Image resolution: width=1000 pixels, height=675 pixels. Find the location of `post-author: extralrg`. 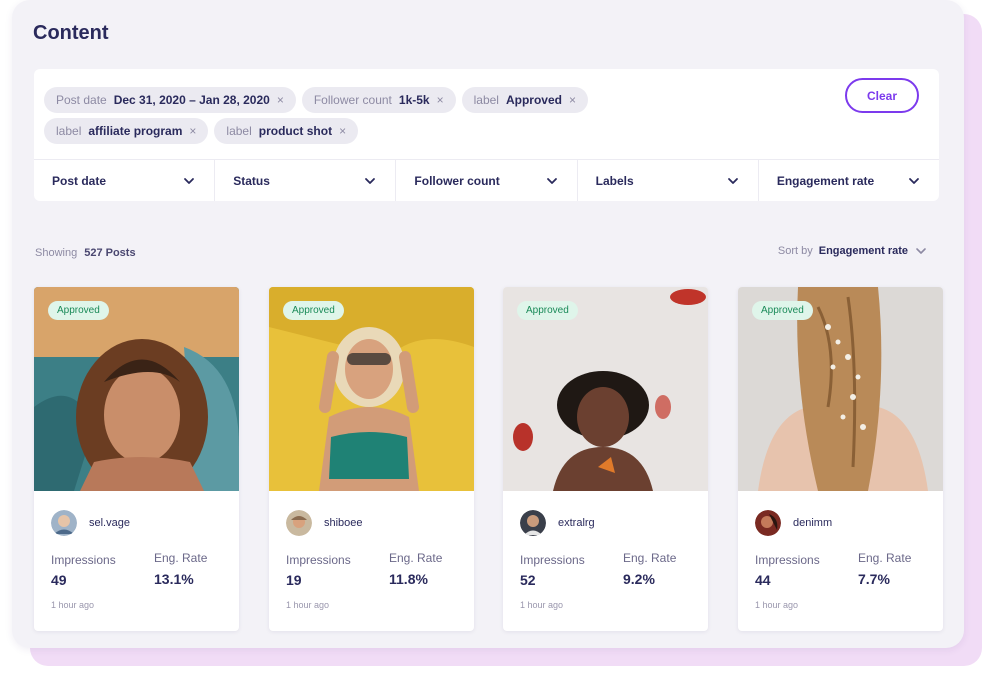

post-author: extralrg is located at coordinates (557, 523).